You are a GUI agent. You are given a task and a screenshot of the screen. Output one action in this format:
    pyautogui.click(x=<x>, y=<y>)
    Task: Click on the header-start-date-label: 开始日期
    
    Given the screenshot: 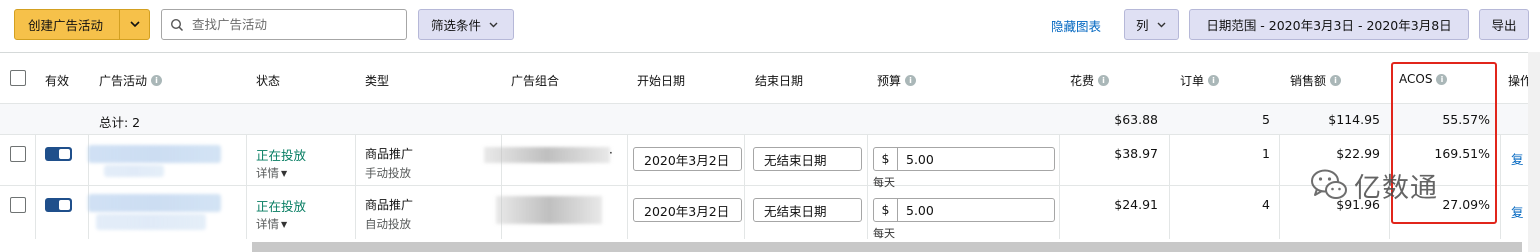 What is the action you would take?
    pyautogui.click(x=661, y=81)
    